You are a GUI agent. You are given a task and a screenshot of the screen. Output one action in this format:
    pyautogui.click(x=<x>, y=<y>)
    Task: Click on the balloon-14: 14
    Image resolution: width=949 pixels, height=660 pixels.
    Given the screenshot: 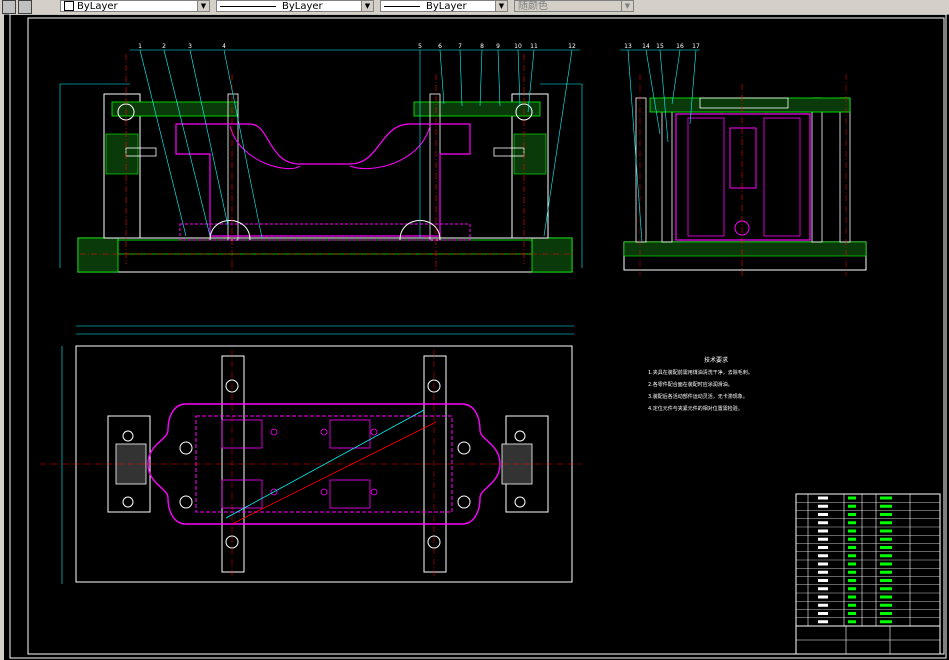 What is the action you would take?
    pyautogui.click(x=646, y=46)
    